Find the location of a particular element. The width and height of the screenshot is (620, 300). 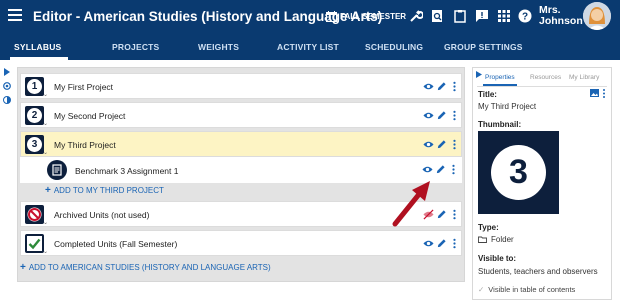

clipboard-icon is located at coordinates (460, 16).